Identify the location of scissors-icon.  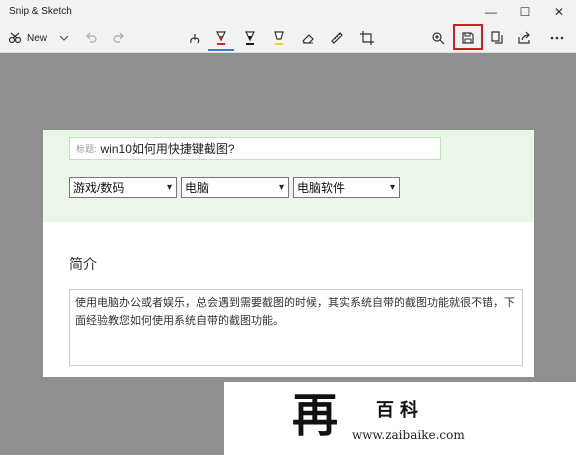
(15, 38).